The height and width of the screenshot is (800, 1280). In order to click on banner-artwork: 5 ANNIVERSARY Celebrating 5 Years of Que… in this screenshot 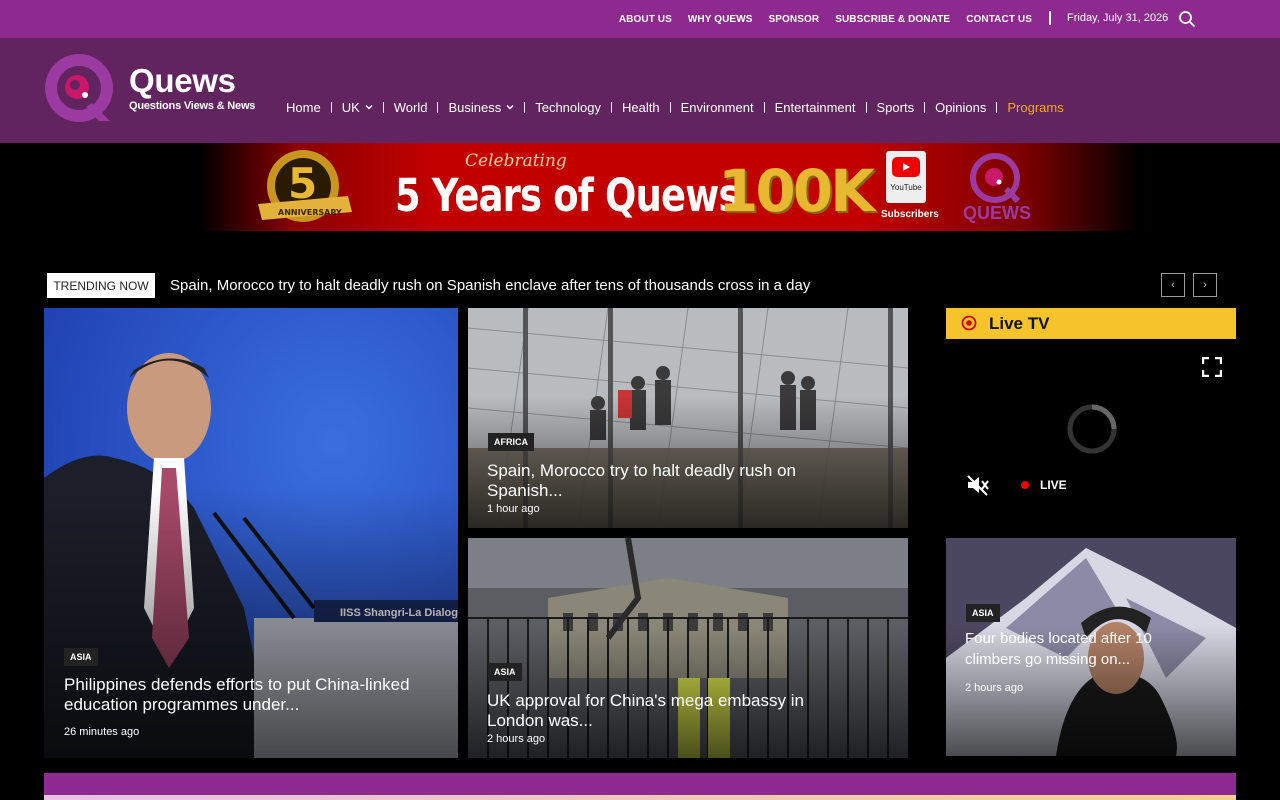, I will do `click(670, 187)`.